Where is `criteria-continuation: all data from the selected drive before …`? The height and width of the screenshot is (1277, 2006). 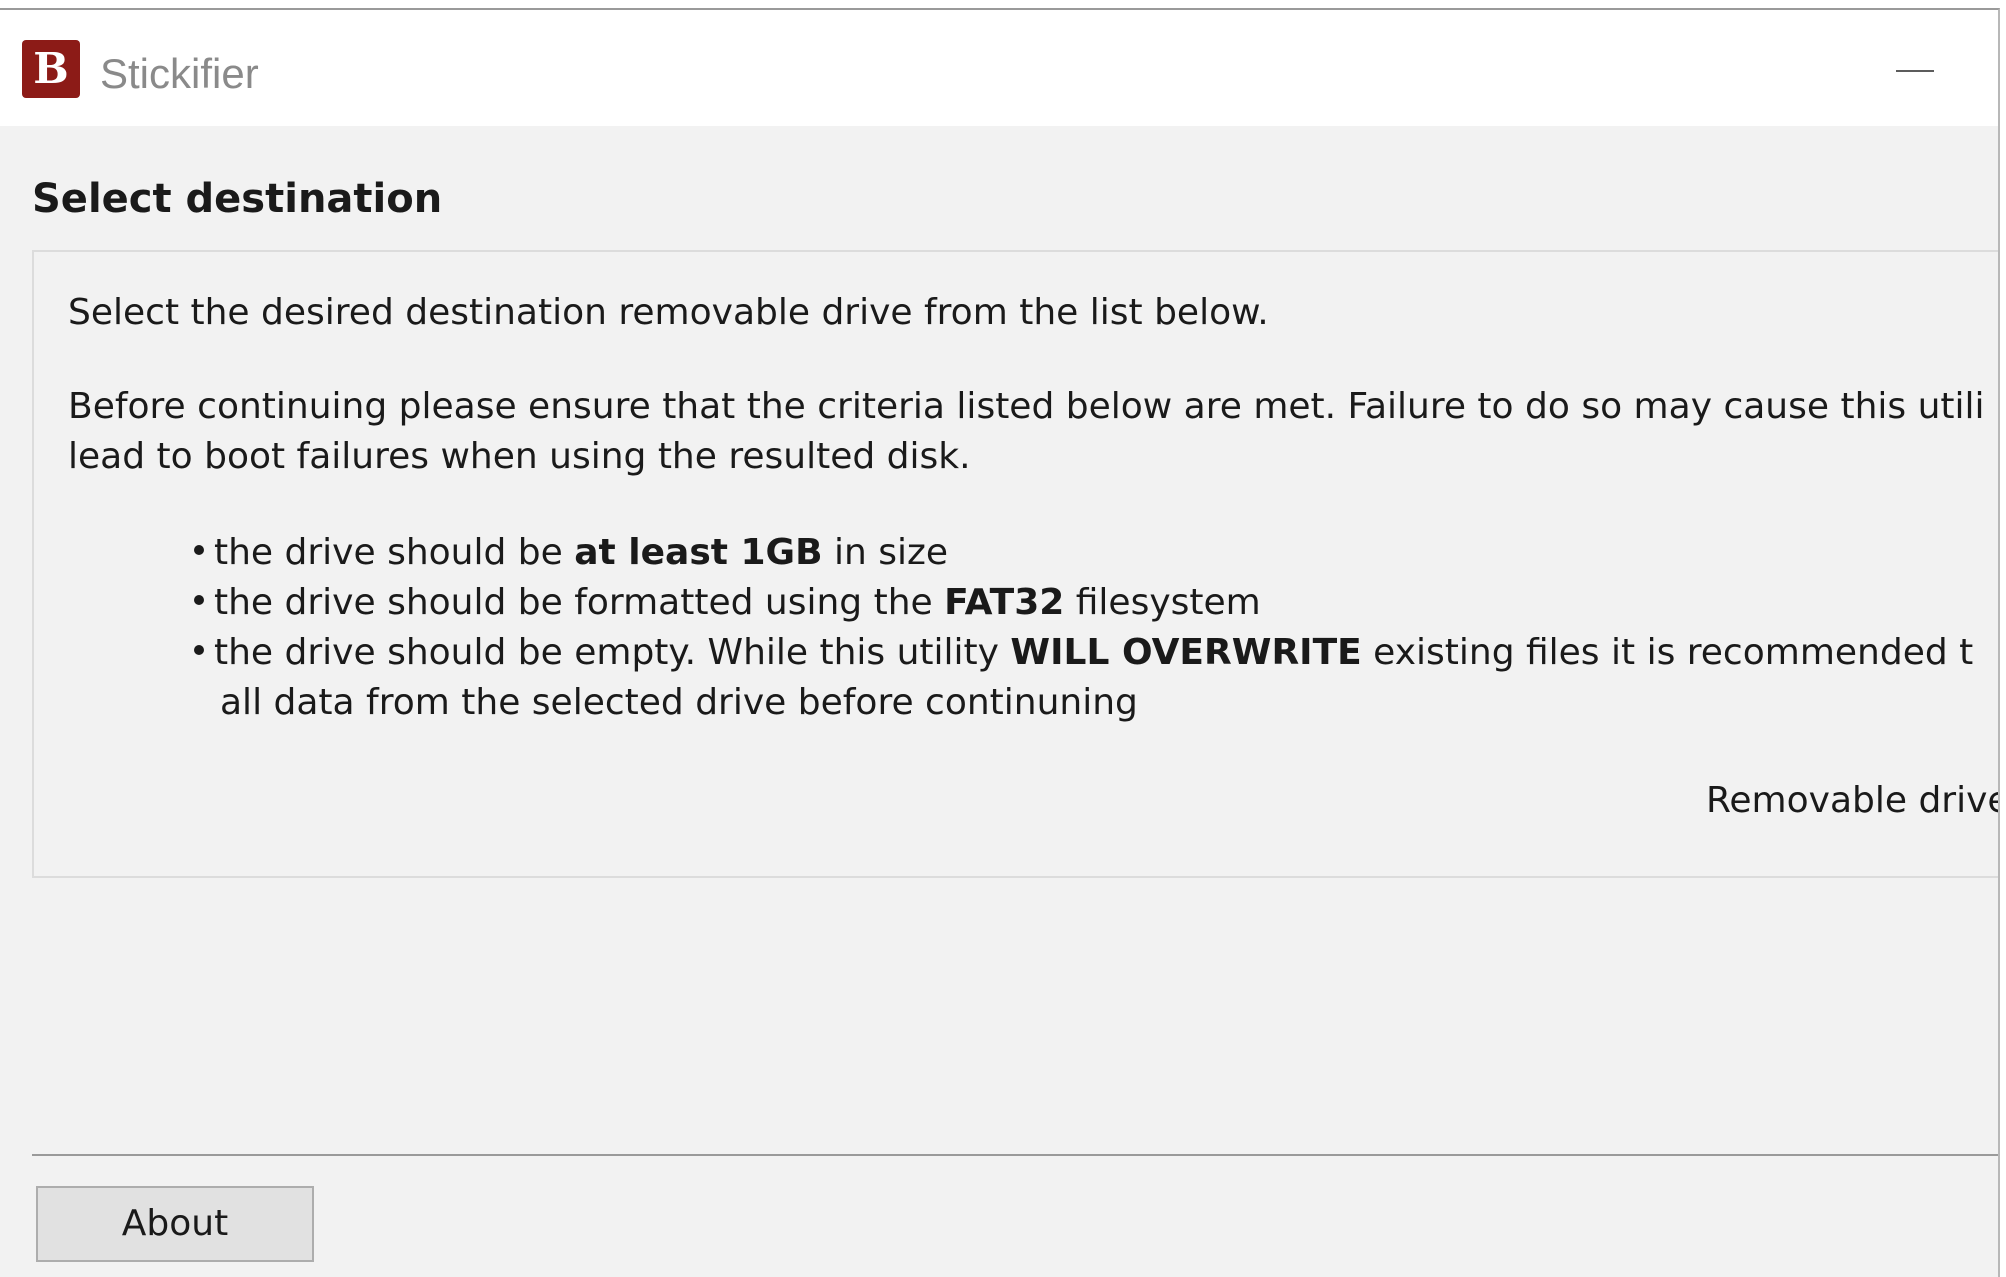
criteria-continuation: all data from the selected drive before … is located at coordinates (679, 702).